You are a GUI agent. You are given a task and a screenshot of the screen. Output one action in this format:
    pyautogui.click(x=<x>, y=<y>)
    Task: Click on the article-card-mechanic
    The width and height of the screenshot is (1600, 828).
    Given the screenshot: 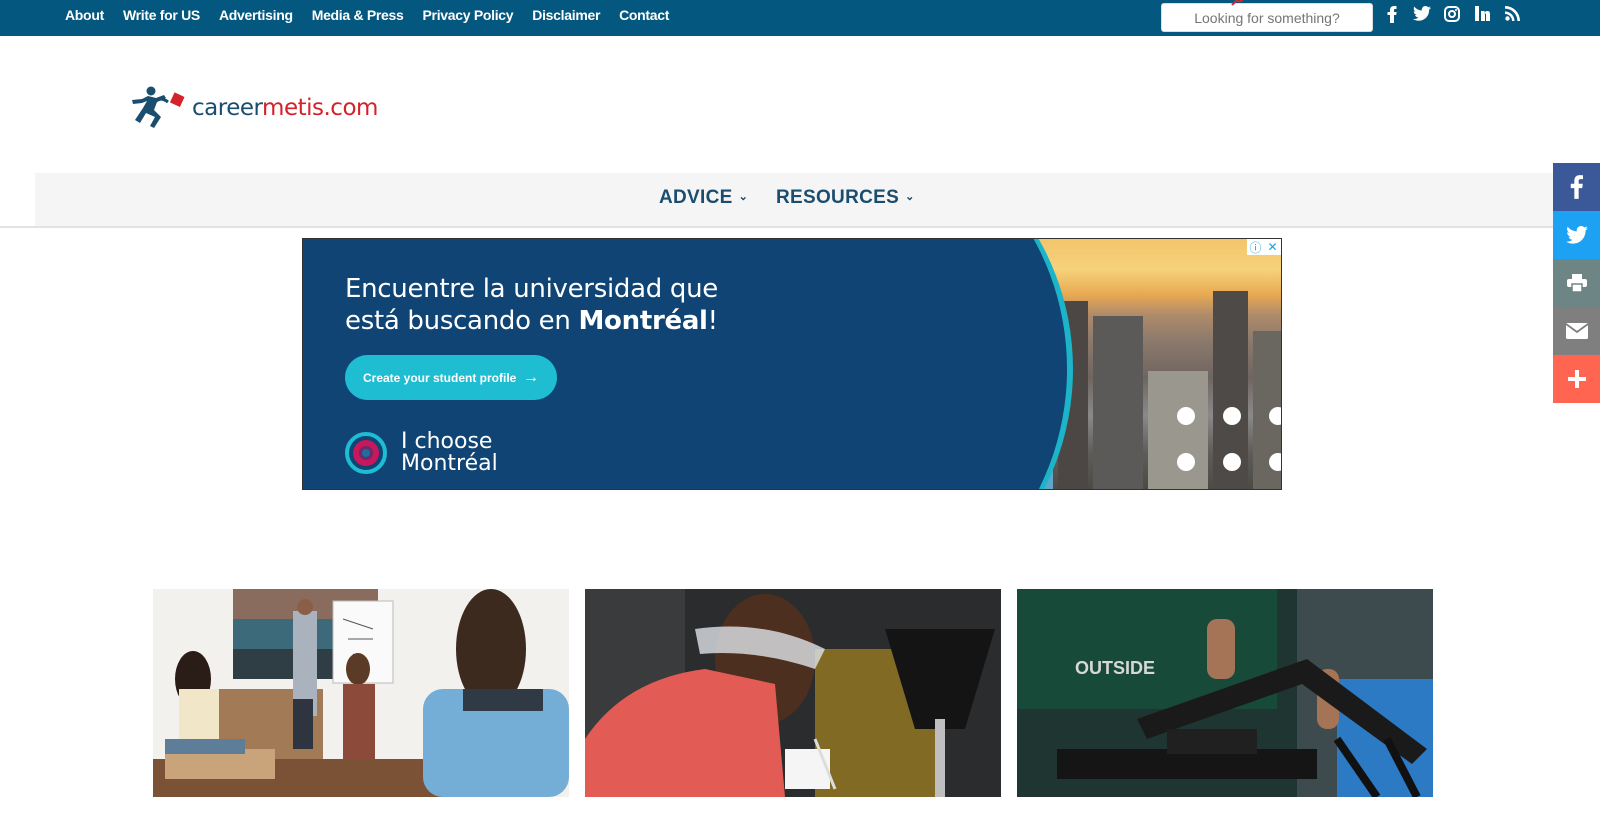 What is the action you would take?
    pyautogui.click(x=793, y=693)
    